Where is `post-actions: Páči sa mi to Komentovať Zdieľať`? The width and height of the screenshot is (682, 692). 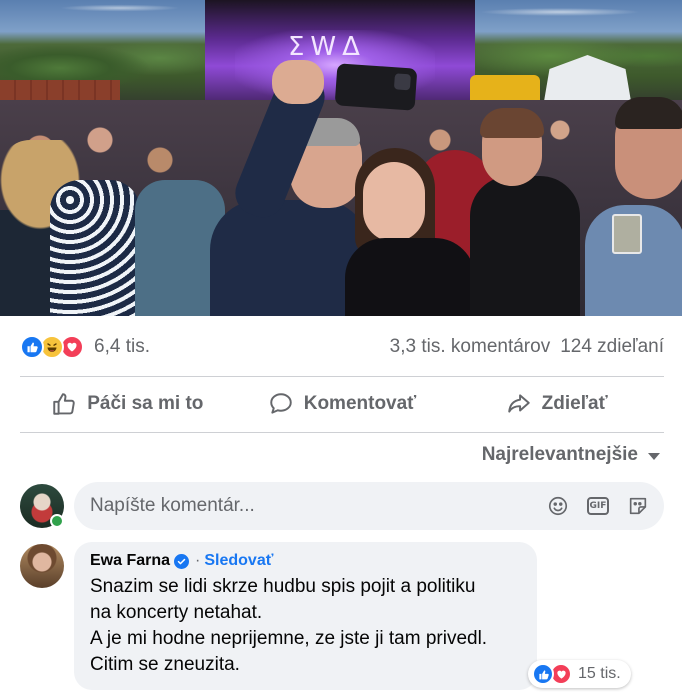 post-actions: Páči sa mi to Komentovať Zdieľať is located at coordinates (342, 404).